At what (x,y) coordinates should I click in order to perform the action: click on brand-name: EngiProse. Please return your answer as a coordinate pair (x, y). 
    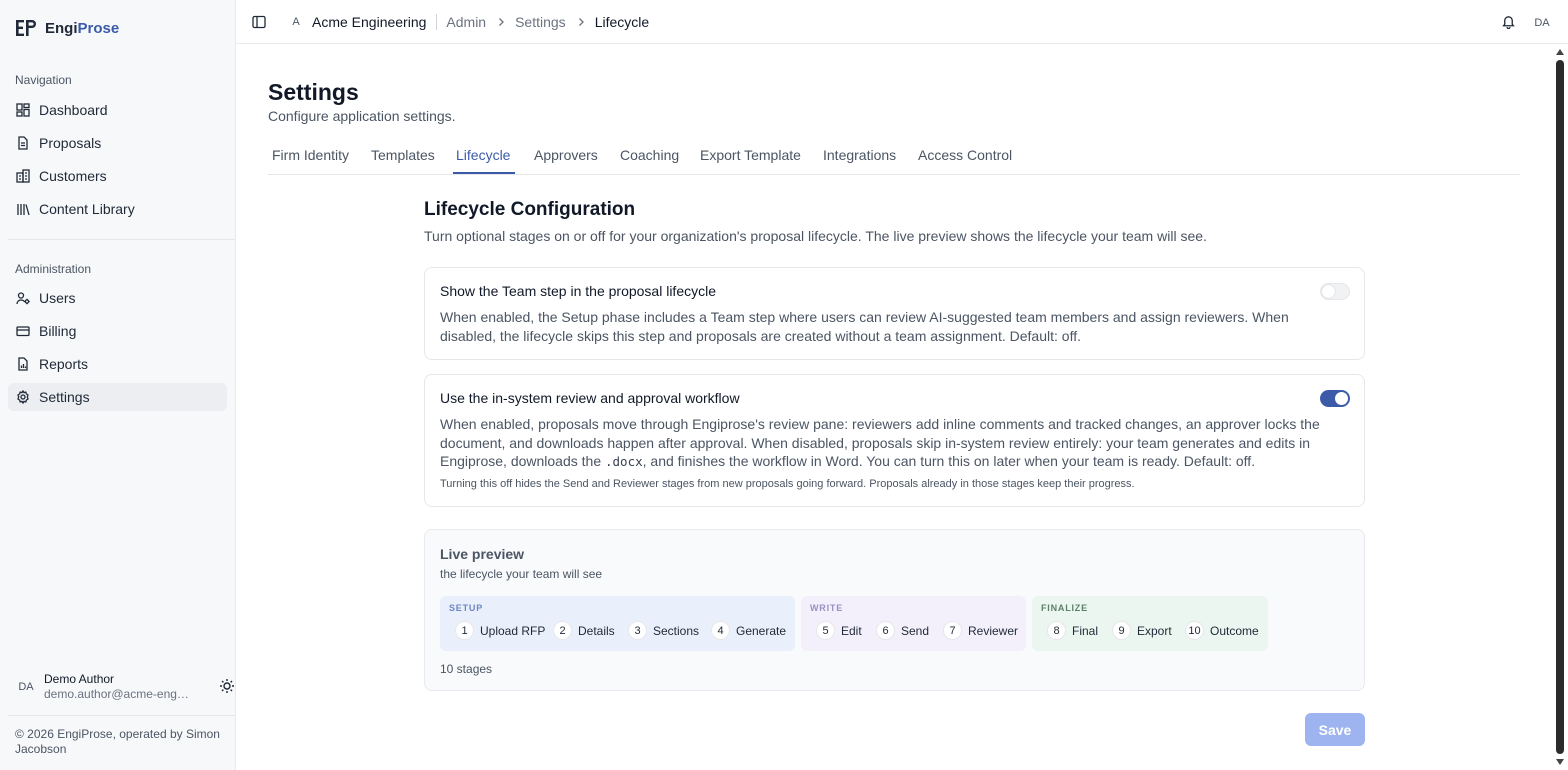
    Looking at the image, I should click on (82, 28).